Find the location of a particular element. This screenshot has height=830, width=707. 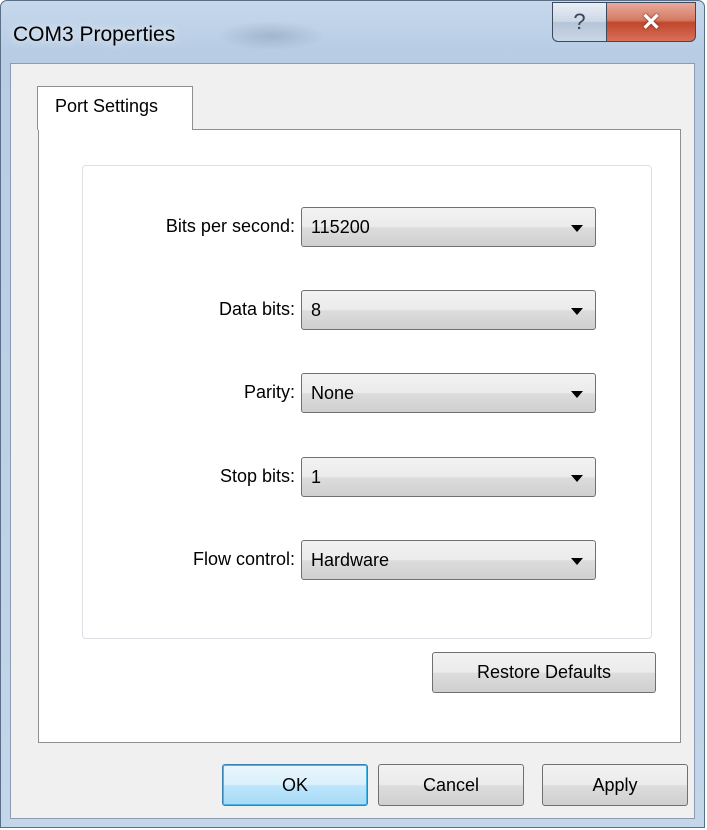

restore-defaults-button: Restore Defaults is located at coordinates (544, 672).